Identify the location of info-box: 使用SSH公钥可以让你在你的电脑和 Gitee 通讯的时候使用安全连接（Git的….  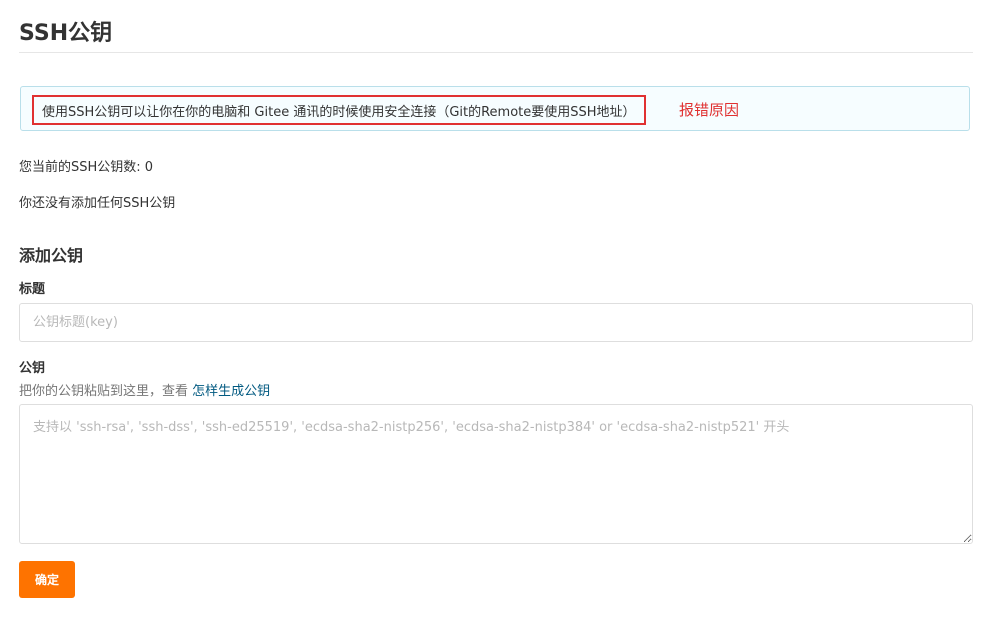
(495, 108).